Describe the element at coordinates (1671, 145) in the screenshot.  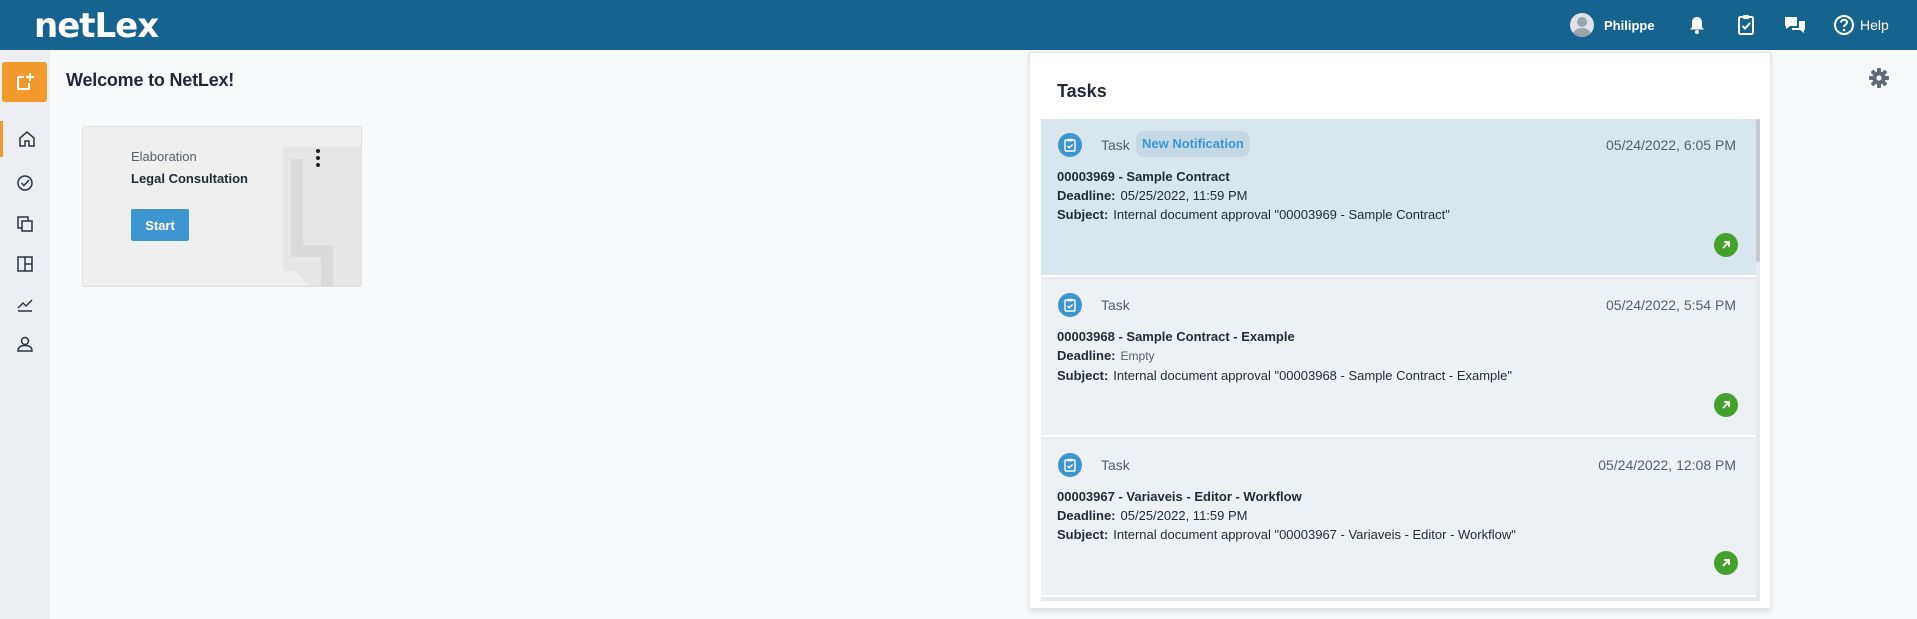
I see `task-date: 05/24/2022, 6:05 PM` at that location.